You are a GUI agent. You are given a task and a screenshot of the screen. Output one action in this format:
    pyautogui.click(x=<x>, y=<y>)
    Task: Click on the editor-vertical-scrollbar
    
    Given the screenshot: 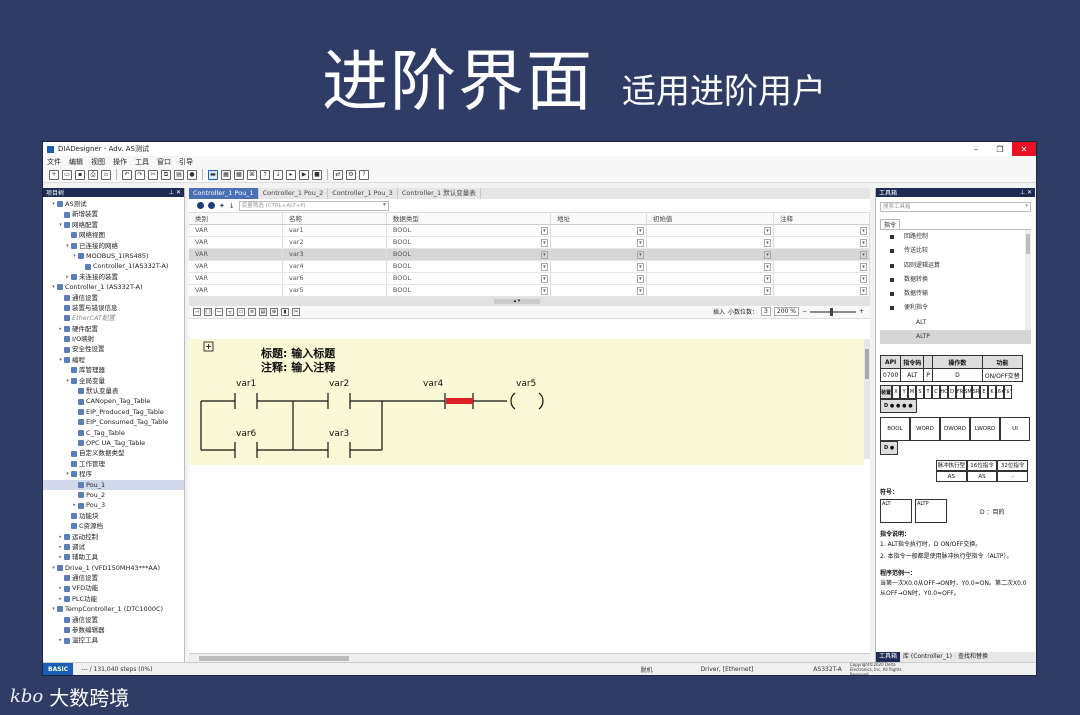 What is the action you would take?
    pyautogui.click(x=867, y=399)
    